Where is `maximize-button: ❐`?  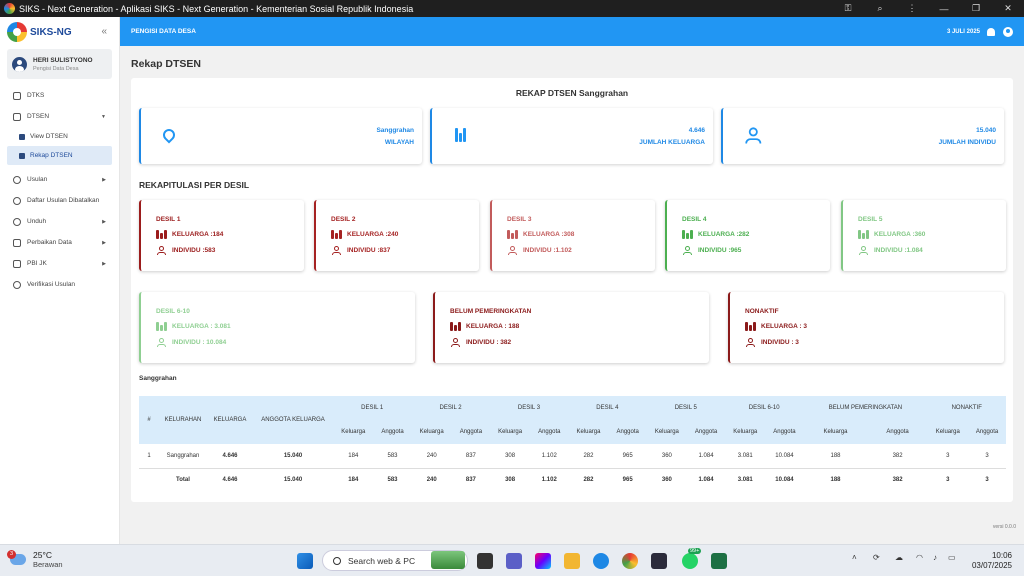 maximize-button: ❐ is located at coordinates (976, 8).